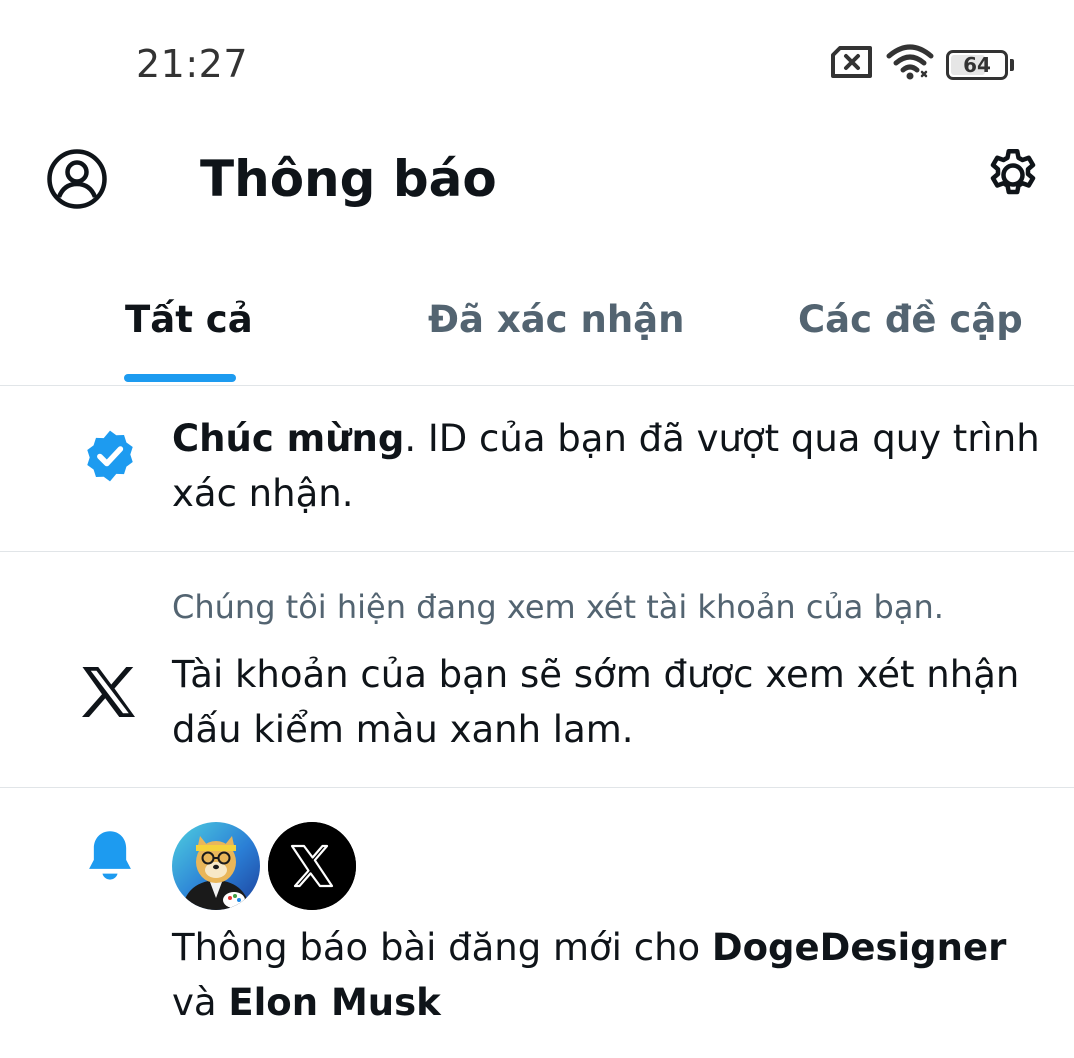 The width and height of the screenshot is (1074, 1058). What do you see at coordinates (859, 947) in the screenshot?
I see `user-name-dogedesigner: DogeDesigner` at bounding box center [859, 947].